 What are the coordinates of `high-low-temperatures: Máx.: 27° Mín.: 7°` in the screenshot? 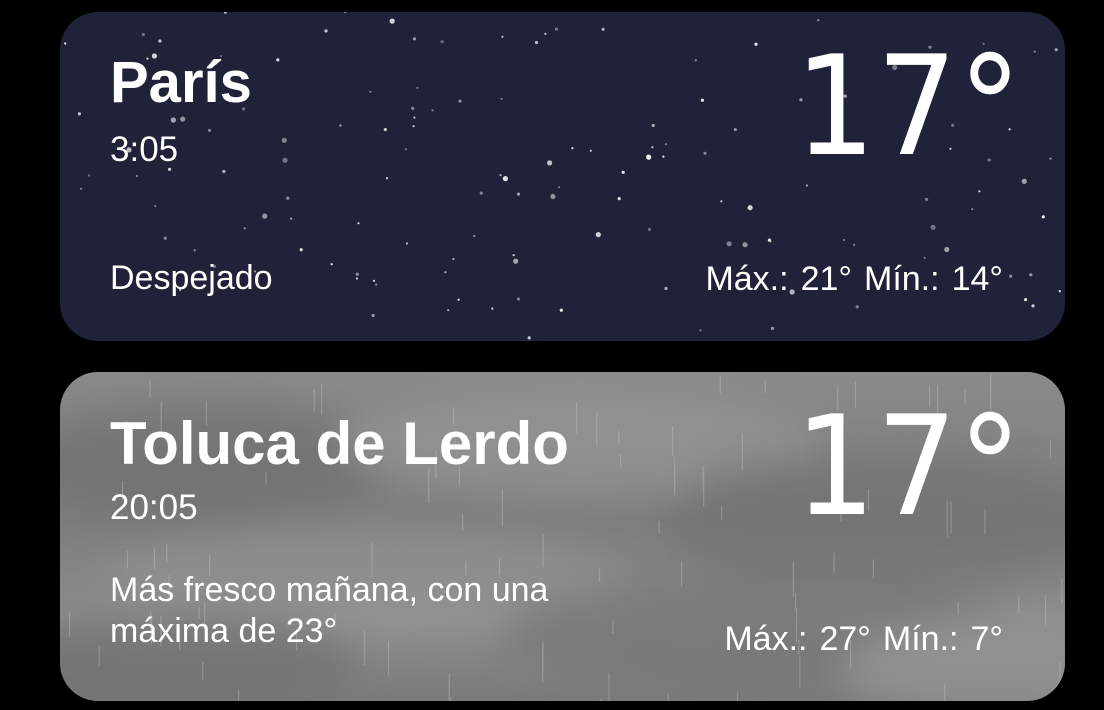 It's located at (863, 639).